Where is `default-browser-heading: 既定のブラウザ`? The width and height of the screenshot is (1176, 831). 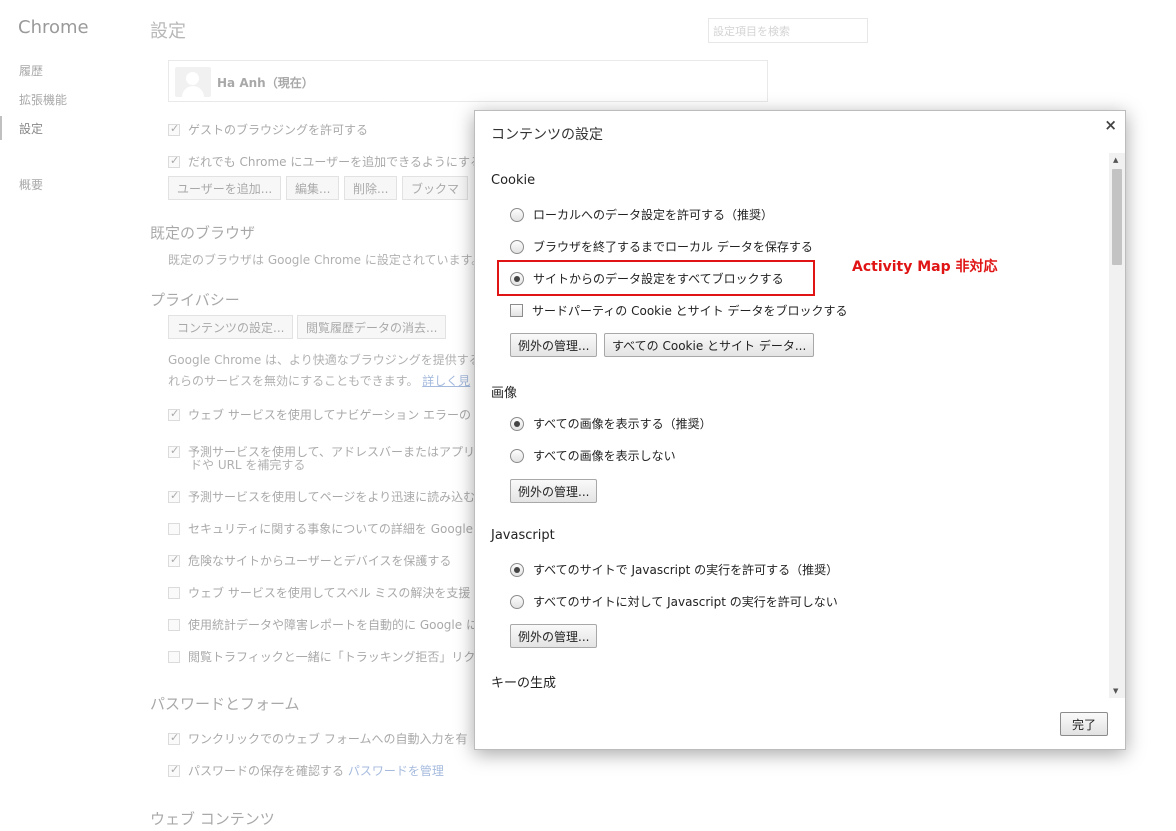
default-browser-heading: 既定のブラウザ is located at coordinates (203, 233).